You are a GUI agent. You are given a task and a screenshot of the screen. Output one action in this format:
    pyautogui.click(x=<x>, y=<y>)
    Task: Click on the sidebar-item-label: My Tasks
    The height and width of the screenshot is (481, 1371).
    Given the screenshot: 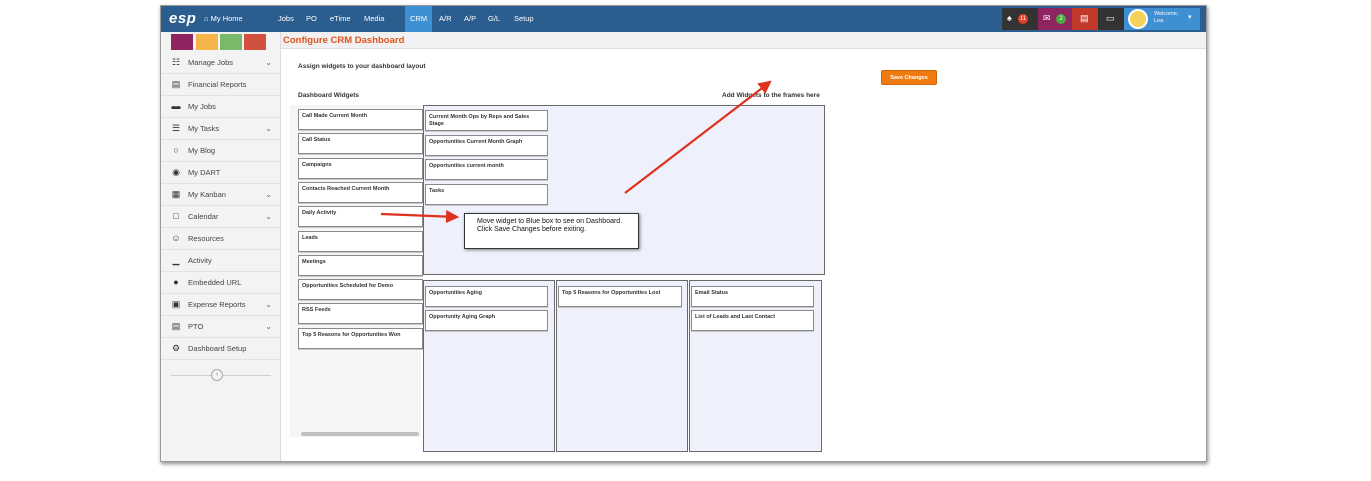 What is the action you would take?
    pyautogui.click(x=204, y=128)
    